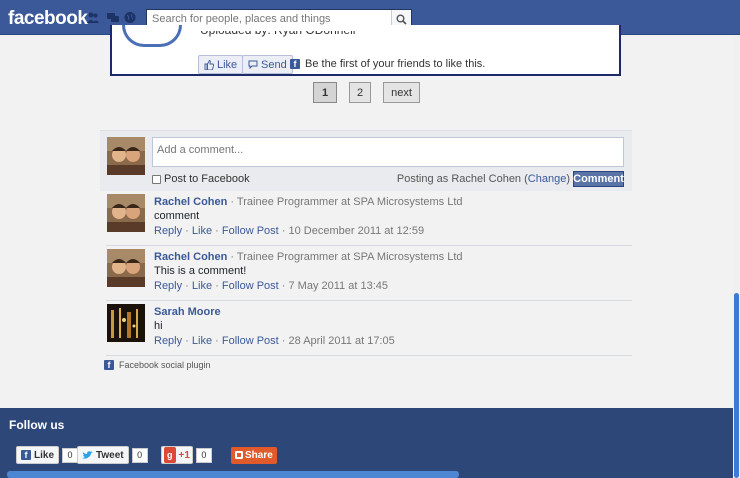  What do you see at coordinates (253, 64) in the screenshot?
I see `send-bubble-icon` at bounding box center [253, 64].